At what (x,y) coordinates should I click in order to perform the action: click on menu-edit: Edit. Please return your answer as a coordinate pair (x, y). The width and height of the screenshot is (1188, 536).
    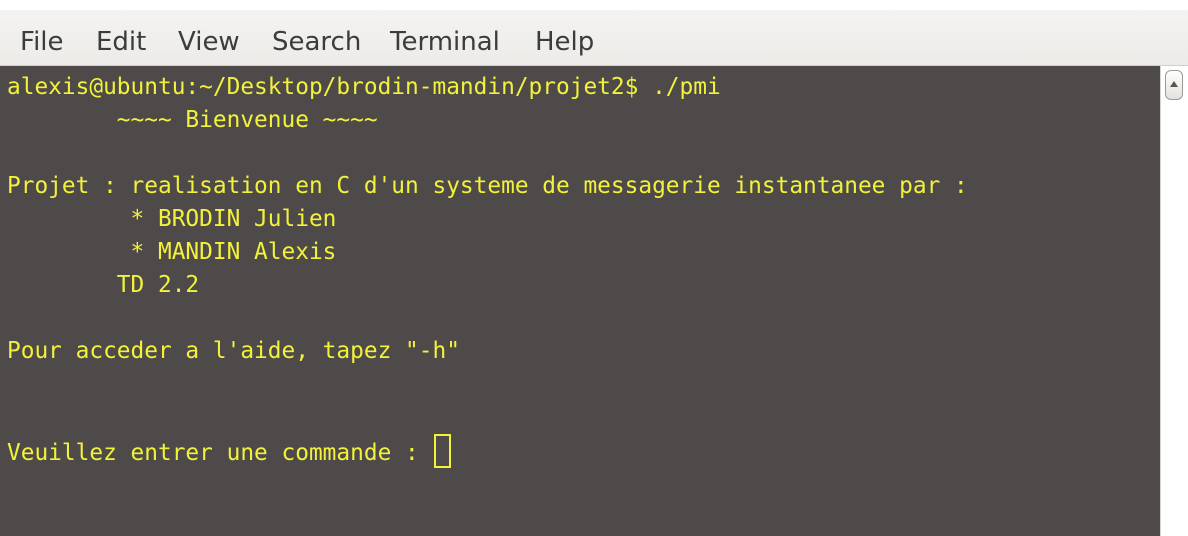
    Looking at the image, I should click on (121, 42).